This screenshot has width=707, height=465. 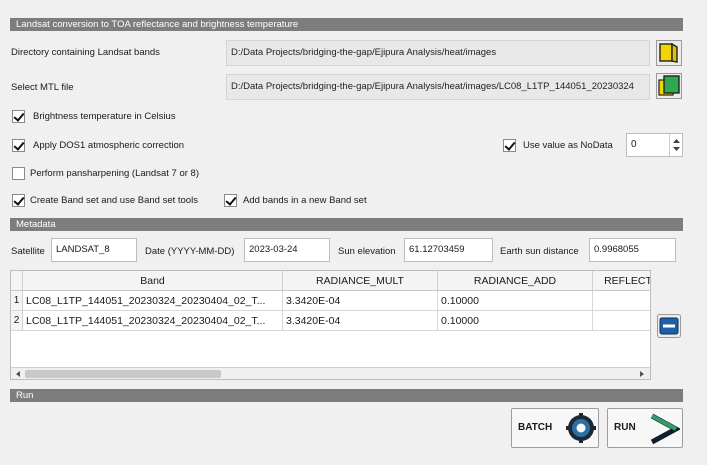 What do you see at coordinates (18, 173) in the screenshot?
I see `pansharpening-checkbox` at bounding box center [18, 173].